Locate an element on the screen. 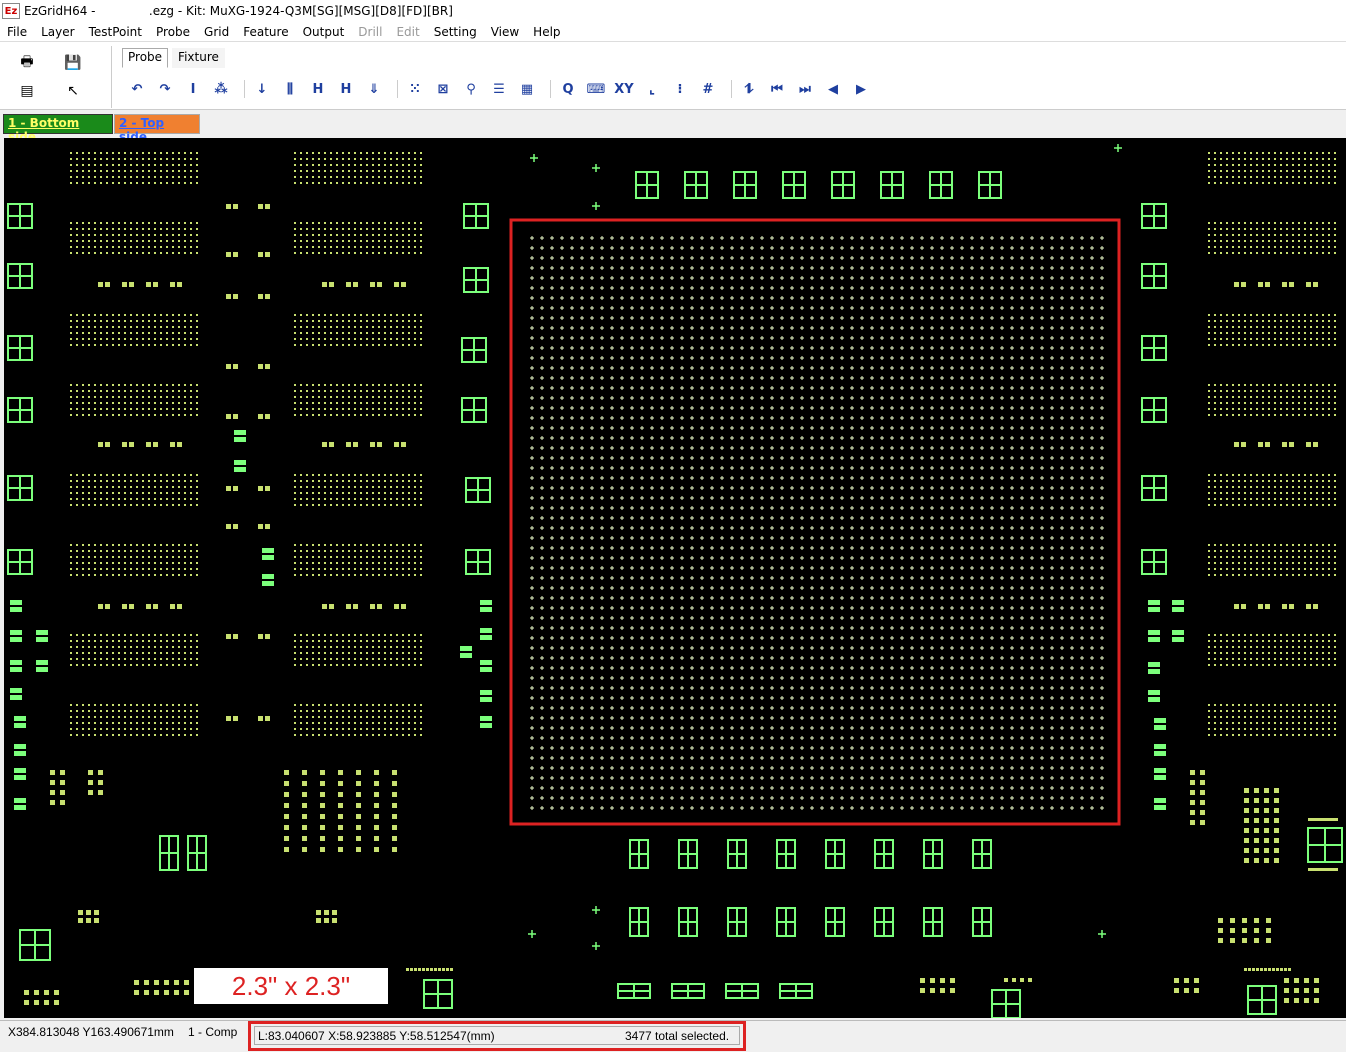 The width and height of the screenshot is (1346, 1052). document-icon: # is located at coordinates (708, 89).